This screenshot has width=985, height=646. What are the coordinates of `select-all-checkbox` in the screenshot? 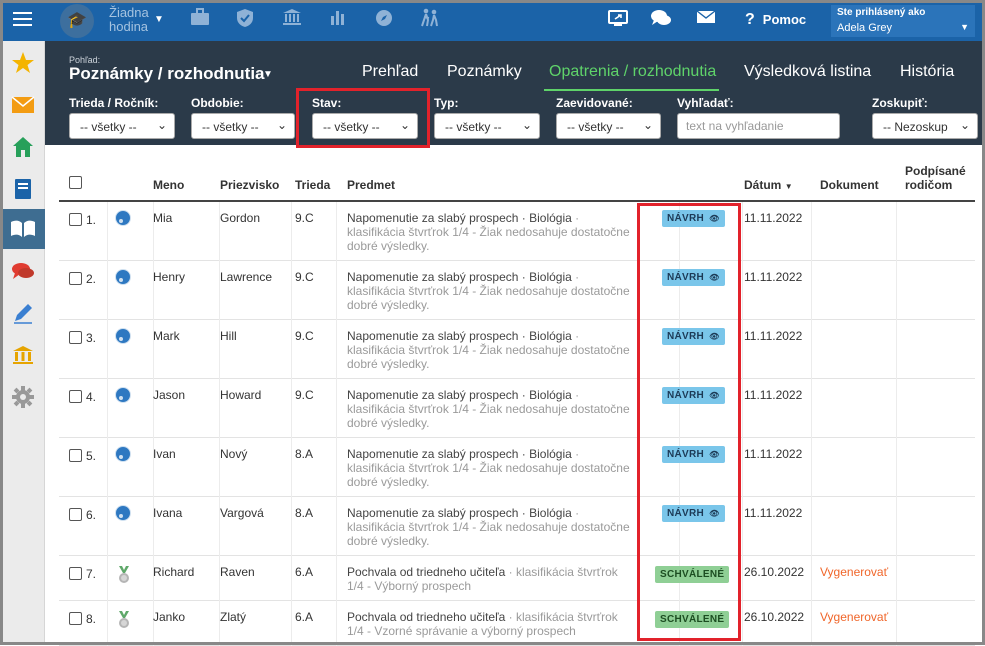 It's located at (75, 182).